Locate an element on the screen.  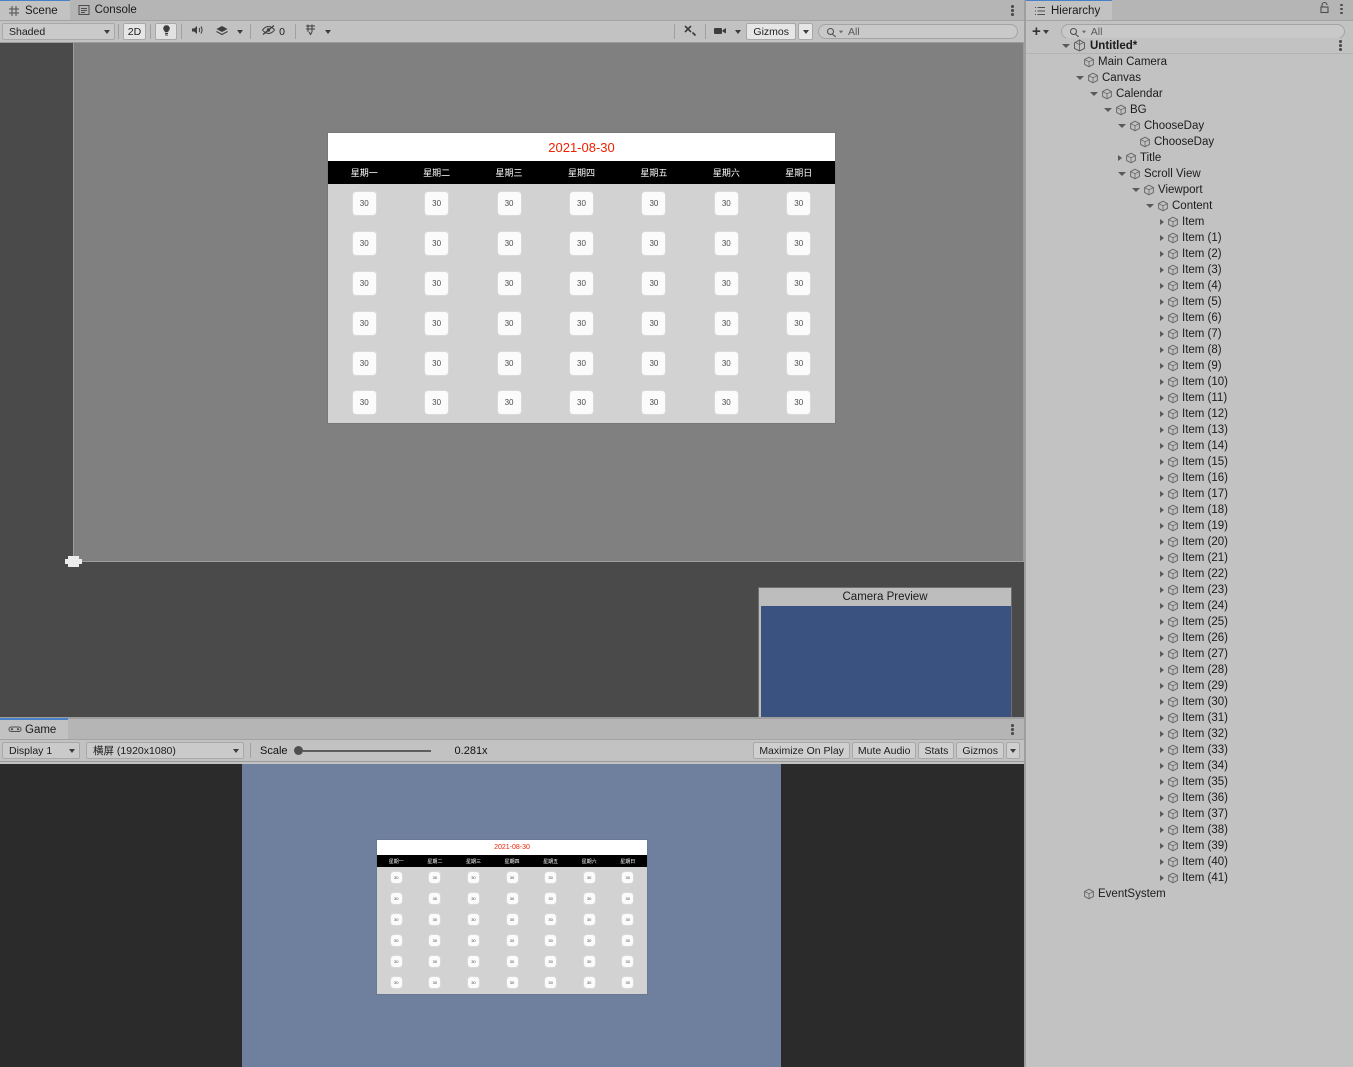
hierarchy-item-item-40: Item (40) is located at coordinates (1189, 862).